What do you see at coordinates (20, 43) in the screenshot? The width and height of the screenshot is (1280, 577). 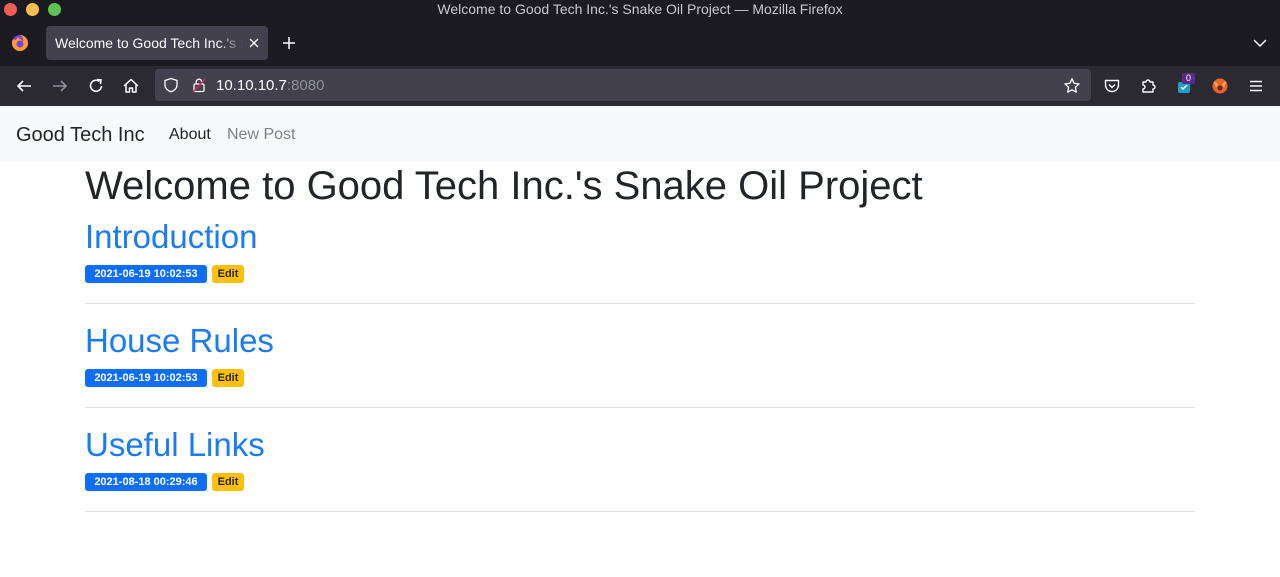 I see `firefox-icon` at bounding box center [20, 43].